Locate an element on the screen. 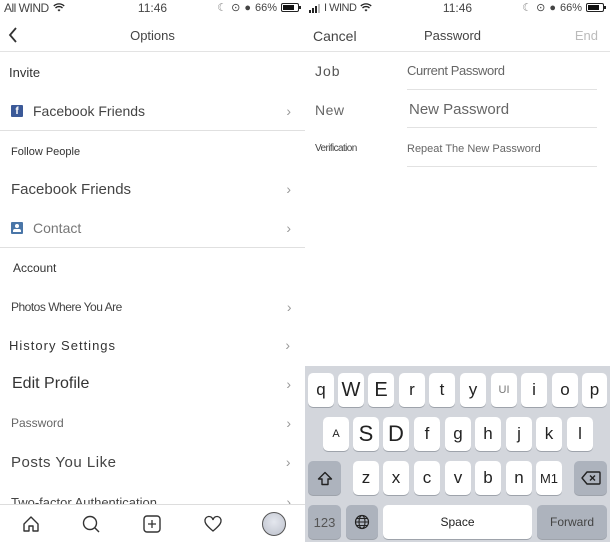 The width and height of the screenshot is (610, 542). key-k: k is located at coordinates (549, 434).